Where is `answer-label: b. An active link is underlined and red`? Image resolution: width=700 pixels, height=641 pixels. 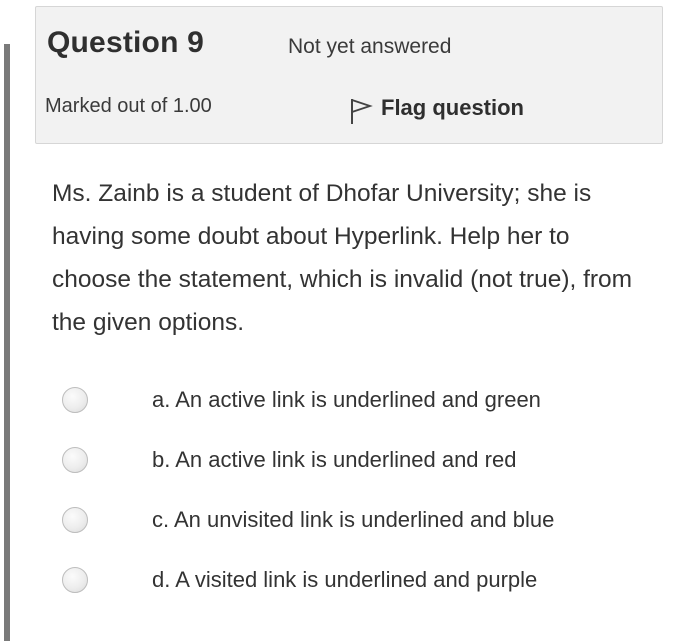 answer-label: b. An active link is underlined and red is located at coordinates (334, 459).